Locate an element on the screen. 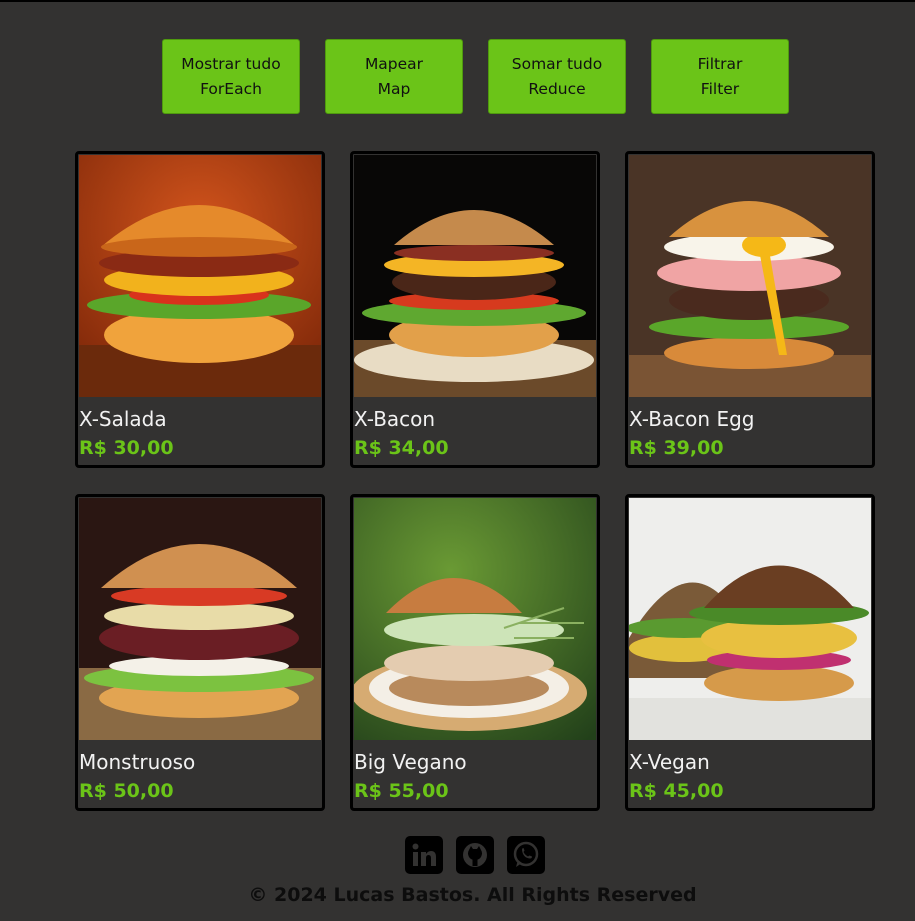  linkedin-icon is located at coordinates (424, 855).